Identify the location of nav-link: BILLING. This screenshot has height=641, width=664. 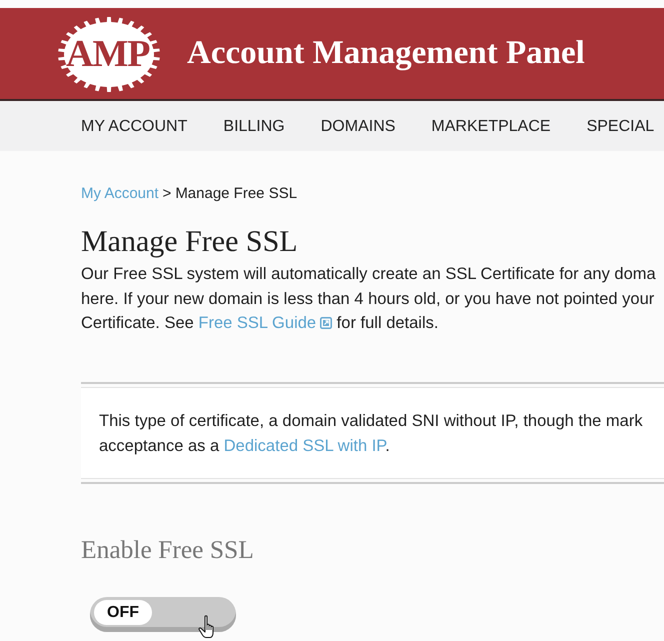
(254, 126).